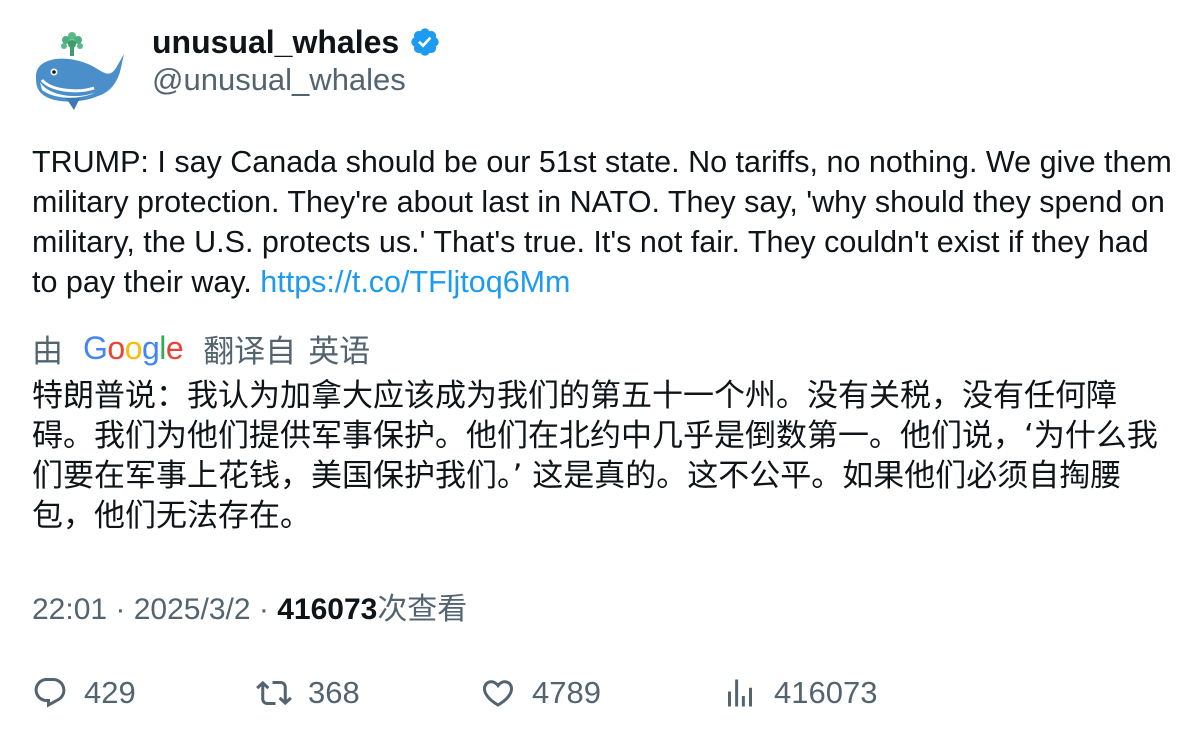  What do you see at coordinates (826, 692) in the screenshot?
I see `view-count: 416073` at bounding box center [826, 692].